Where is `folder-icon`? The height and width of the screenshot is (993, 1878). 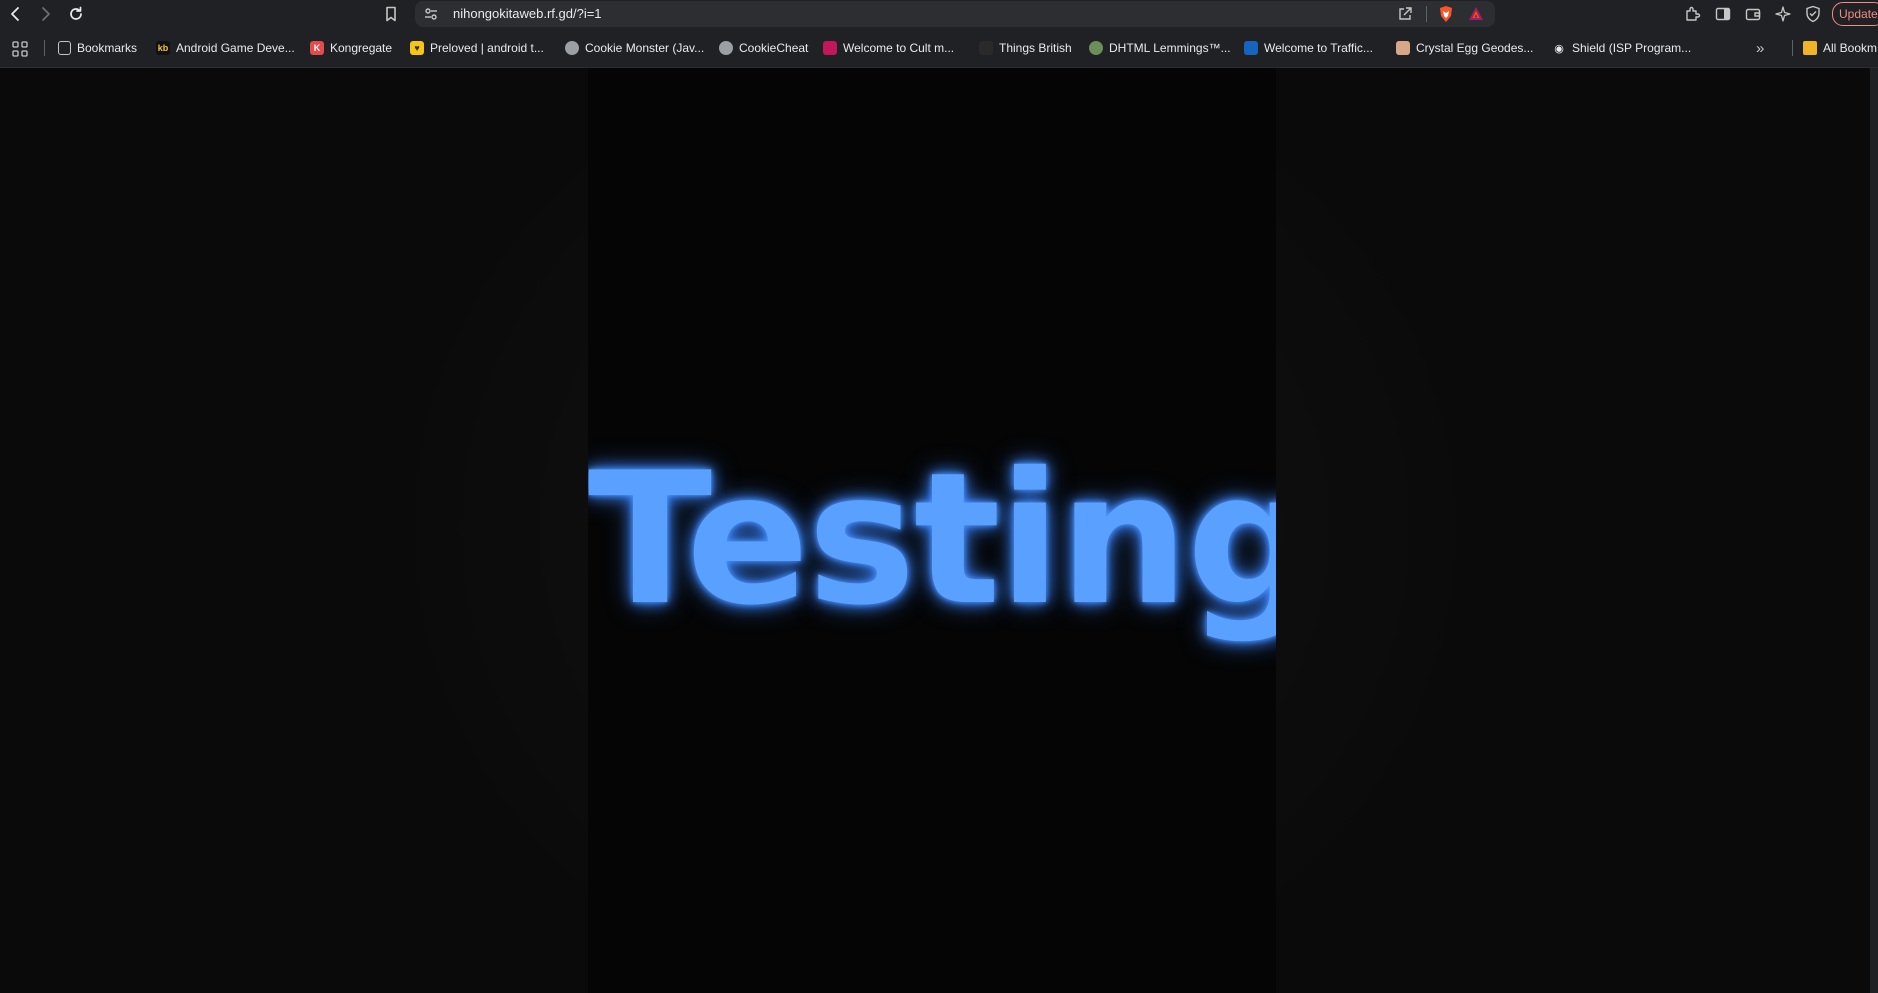
folder-icon is located at coordinates (1810, 48).